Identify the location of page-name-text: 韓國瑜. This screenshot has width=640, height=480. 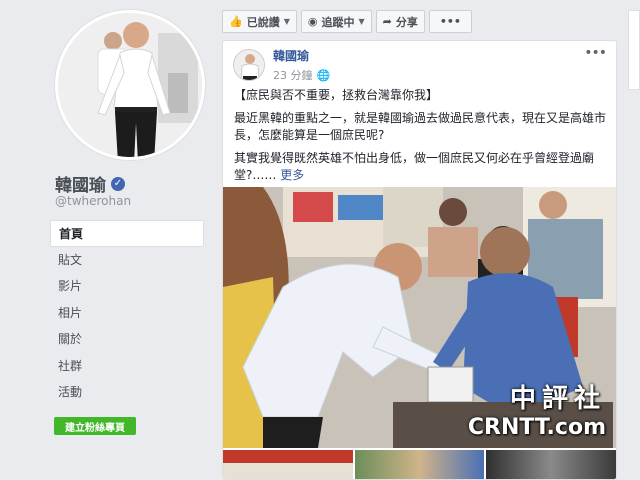
(80, 186).